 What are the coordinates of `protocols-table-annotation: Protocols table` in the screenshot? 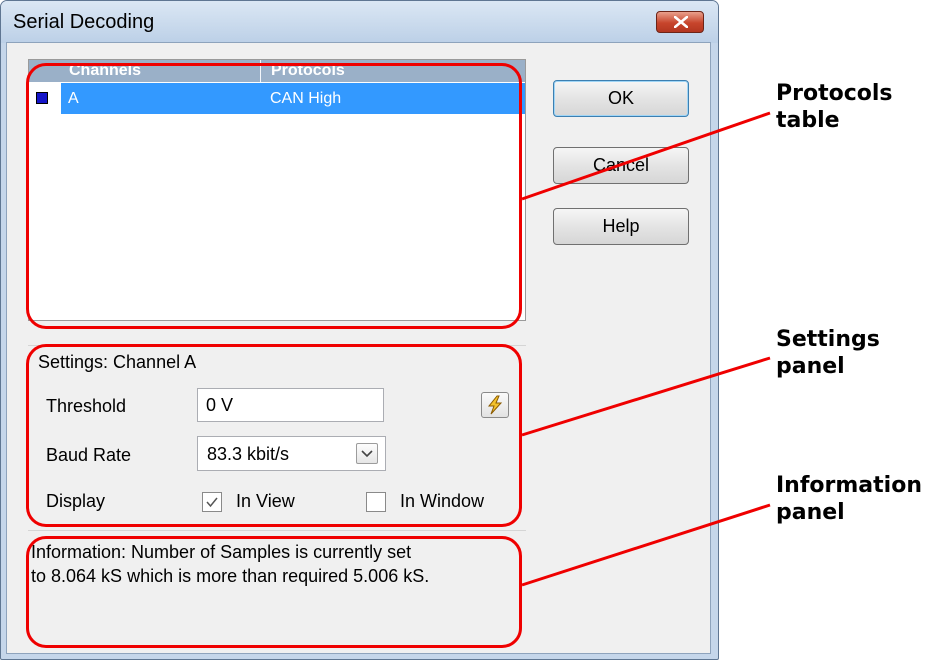 It's located at (834, 107).